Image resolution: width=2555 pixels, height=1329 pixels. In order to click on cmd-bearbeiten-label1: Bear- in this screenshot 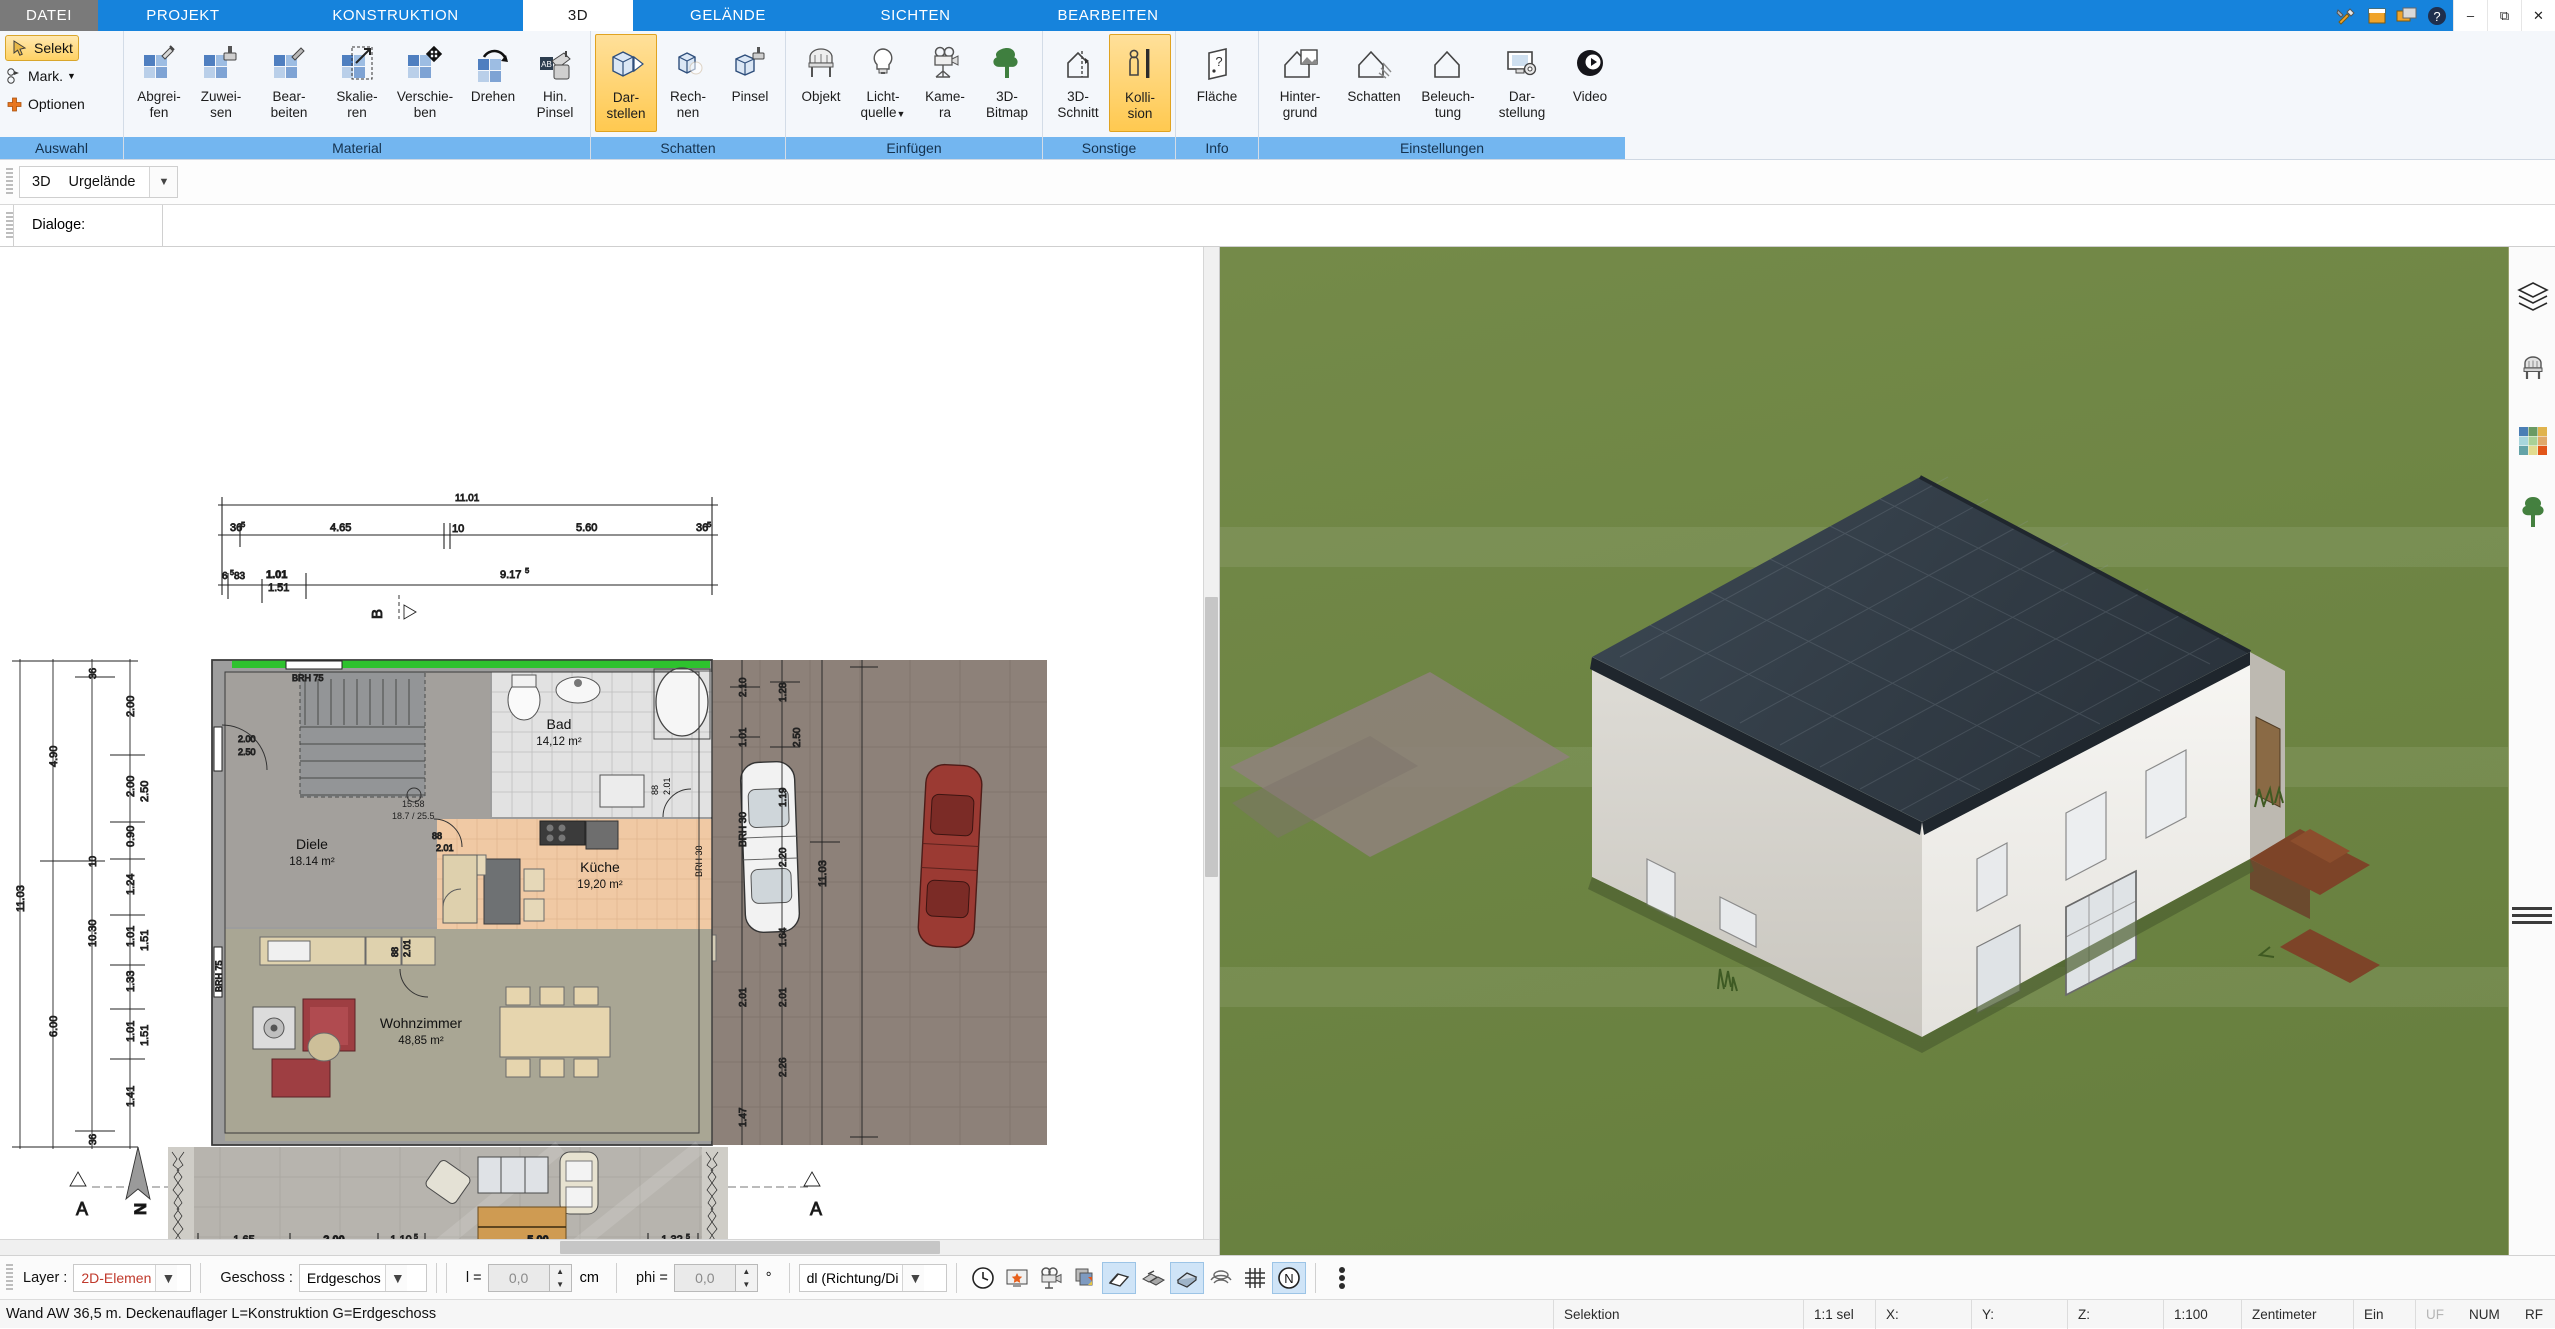, I will do `click(289, 96)`.